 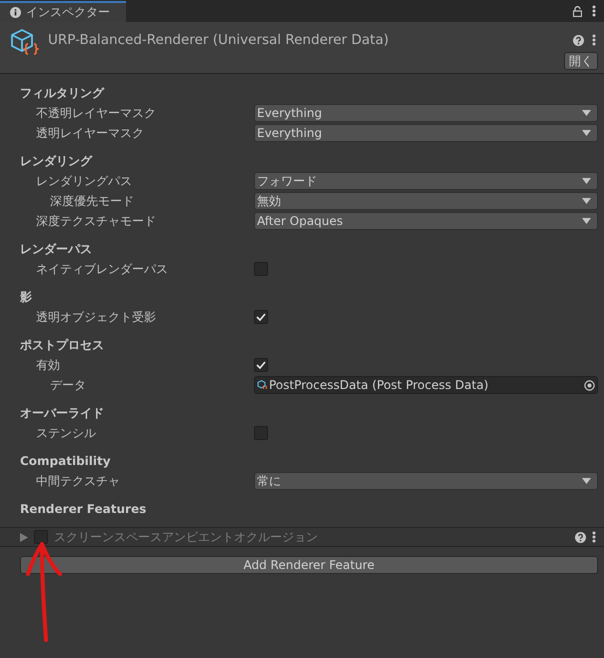 What do you see at coordinates (56, 161) in the screenshot?
I see `section-header: レンダリング` at bounding box center [56, 161].